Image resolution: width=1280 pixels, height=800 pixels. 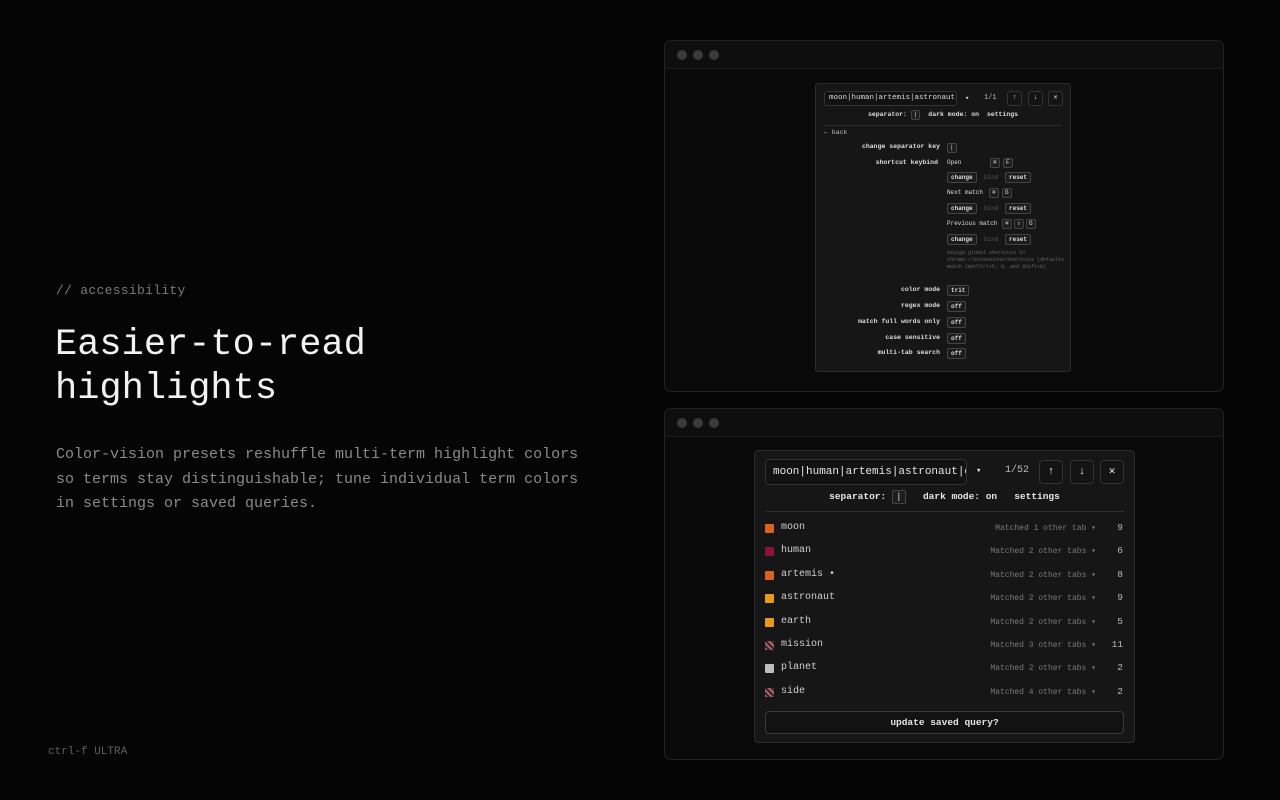 What do you see at coordinates (944, 528) in the screenshot?
I see `term-row: moon Matched 1 other tab ▾ 9` at bounding box center [944, 528].